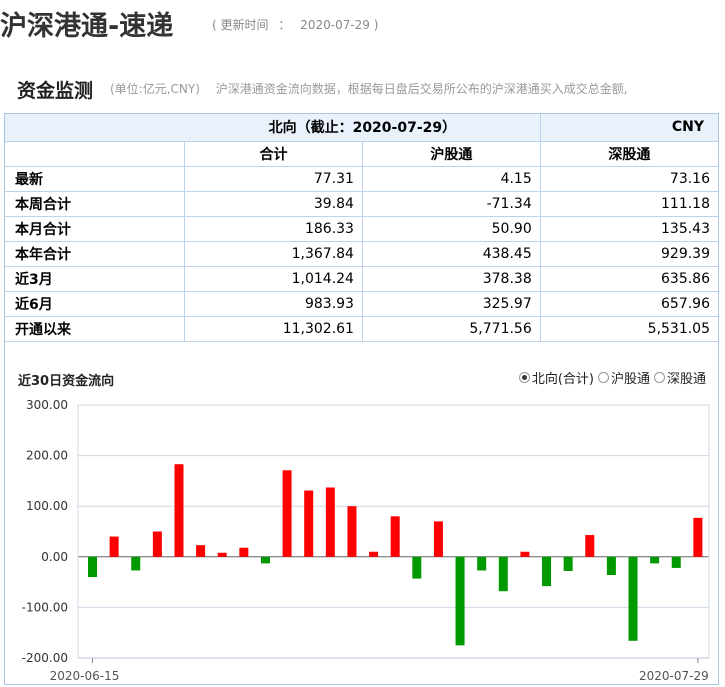 The image size is (725, 687). Describe the element at coordinates (674, 676) in the screenshot. I see `x-tick-label: 2020-07-29` at that location.